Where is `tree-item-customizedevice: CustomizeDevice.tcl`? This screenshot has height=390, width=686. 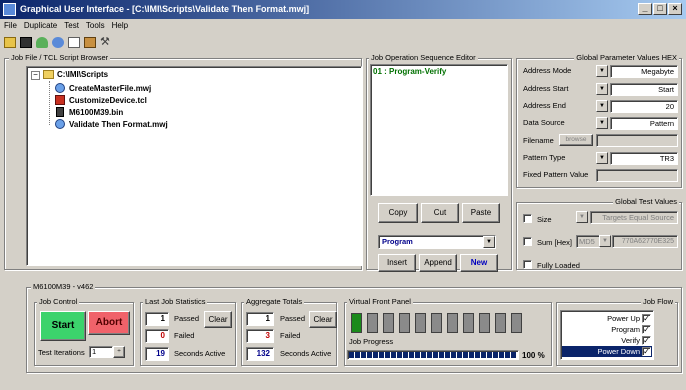 tree-item-customizedevice: CustomizeDevice.tcl is located at coordinates (108, 100).